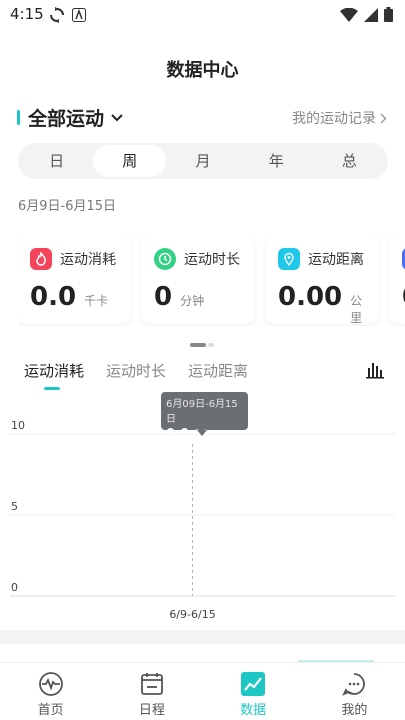  I want to click on y-tick-label: 0, so click(14, 587).